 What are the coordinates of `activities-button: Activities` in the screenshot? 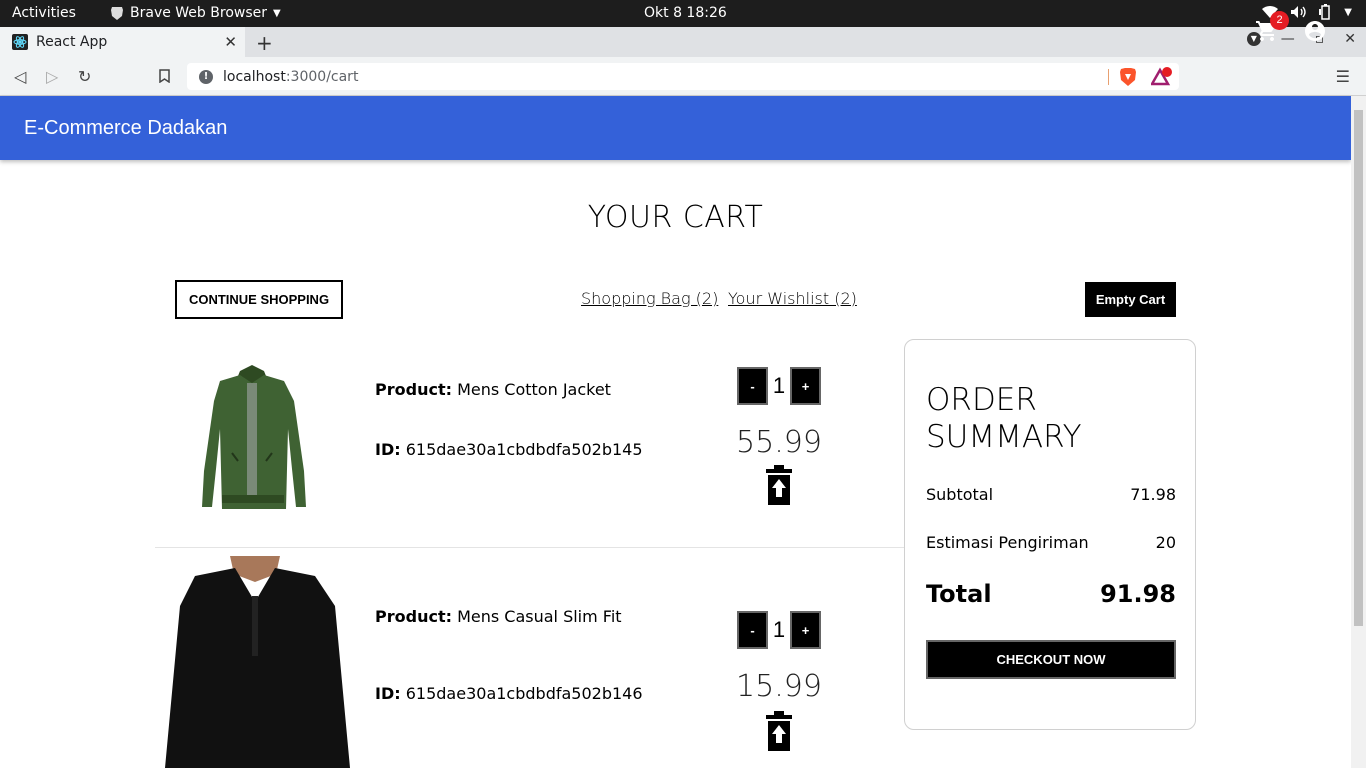 It's located at (44, 13).